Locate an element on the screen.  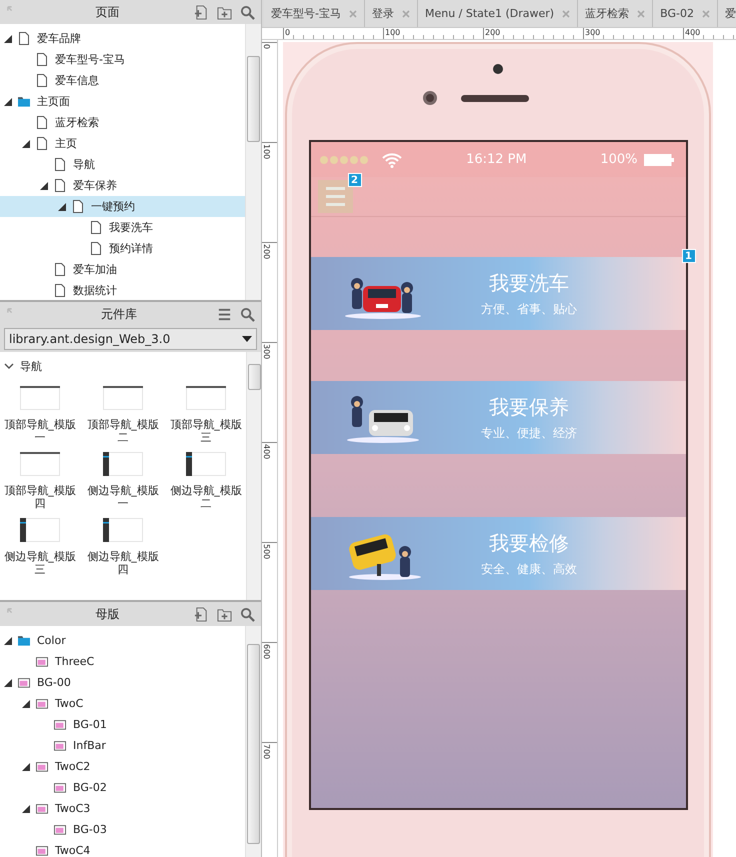
library-widget: 顶部导航_模版四 is located at coordinates (40, 480).